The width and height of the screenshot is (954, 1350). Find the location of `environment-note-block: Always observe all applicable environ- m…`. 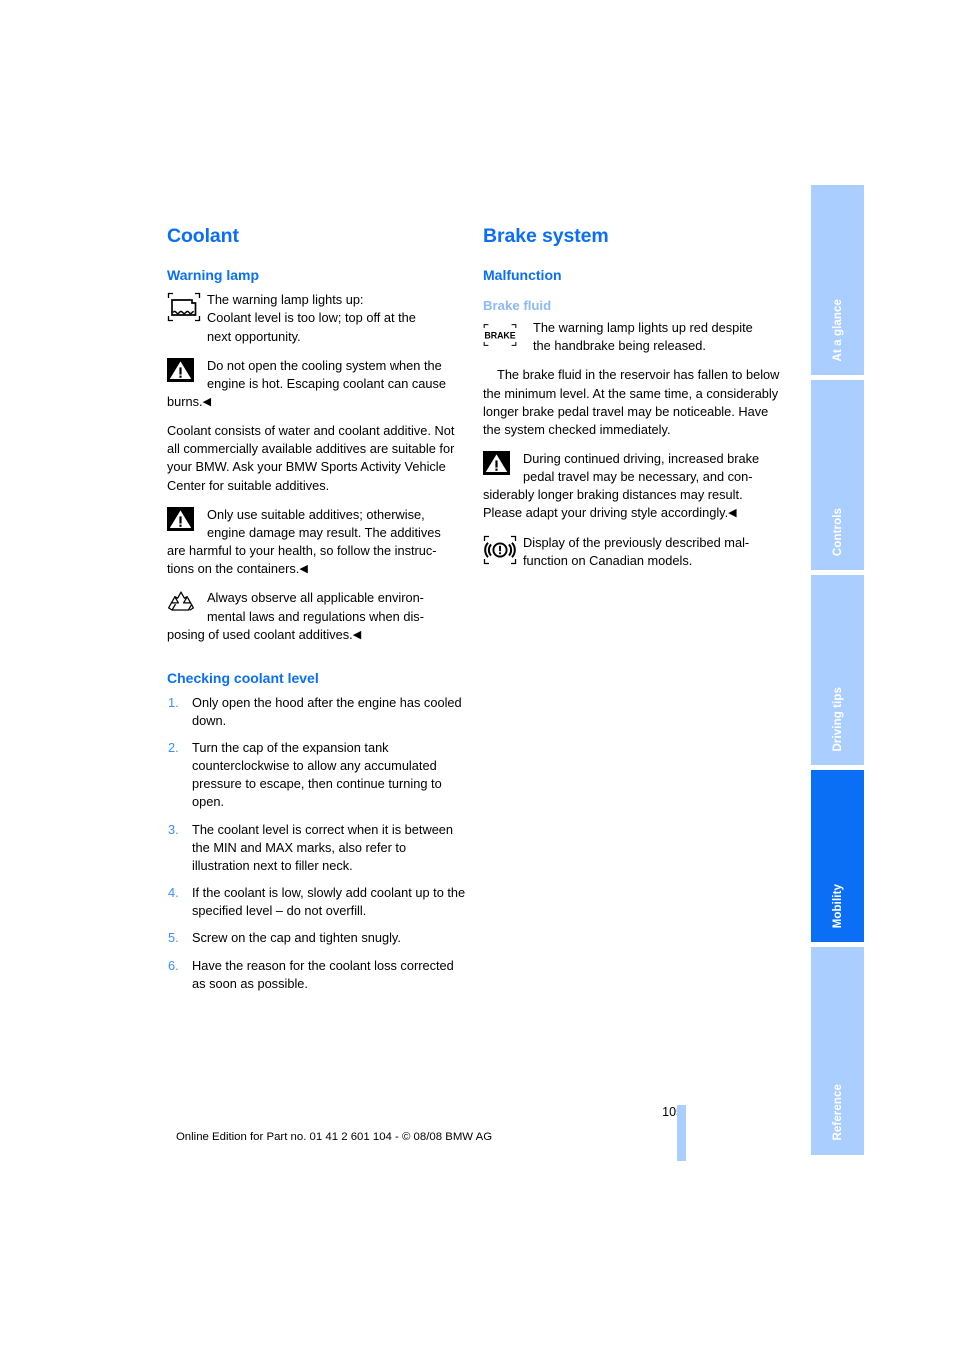

environment-note-block: Always observe all applicable environ- m… is located at coordinates (317, 616).